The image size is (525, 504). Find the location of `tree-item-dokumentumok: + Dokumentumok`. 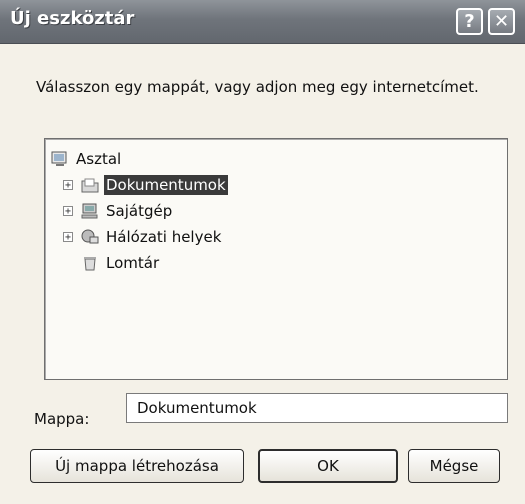

tree-item-dokumentumok: + Dokumentumok is located at coordinates (145, 185).